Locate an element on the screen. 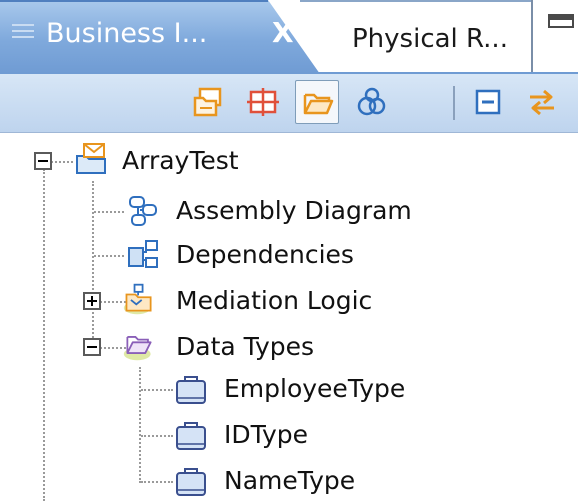 This screenshot has height=501, width=578. link-with-editor-button is located at coordinates (542, 102).